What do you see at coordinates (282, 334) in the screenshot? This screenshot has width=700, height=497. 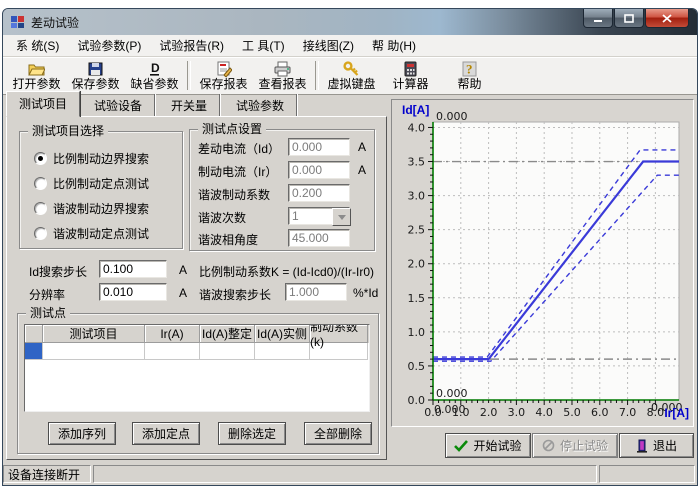 I see `col-id-measured: Id(A)实侧` at bounding box center [282, 334].